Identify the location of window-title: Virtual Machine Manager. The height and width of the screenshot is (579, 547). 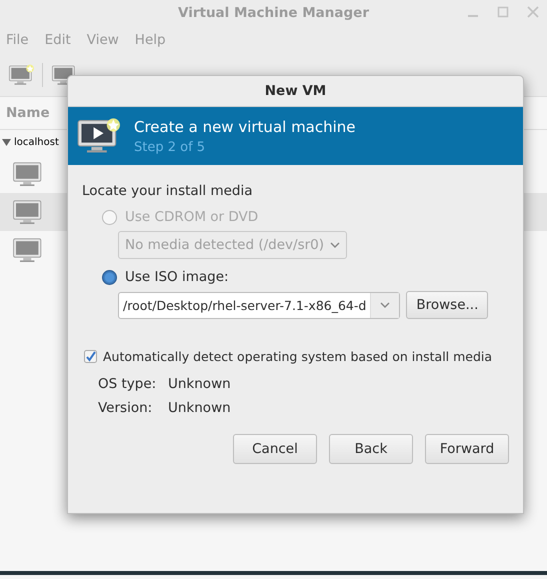
(273, 13).